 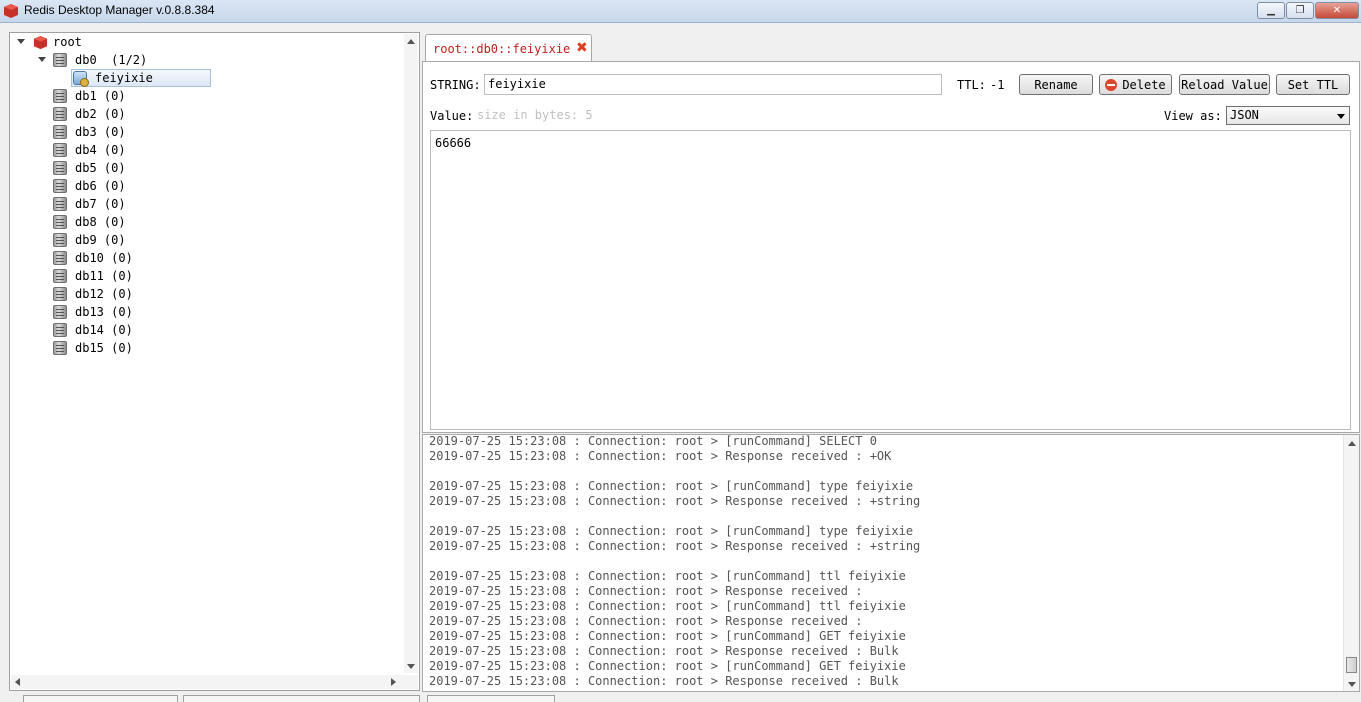 I want to click on tree-item-db: db5 (0), so click(x=100, y=168).